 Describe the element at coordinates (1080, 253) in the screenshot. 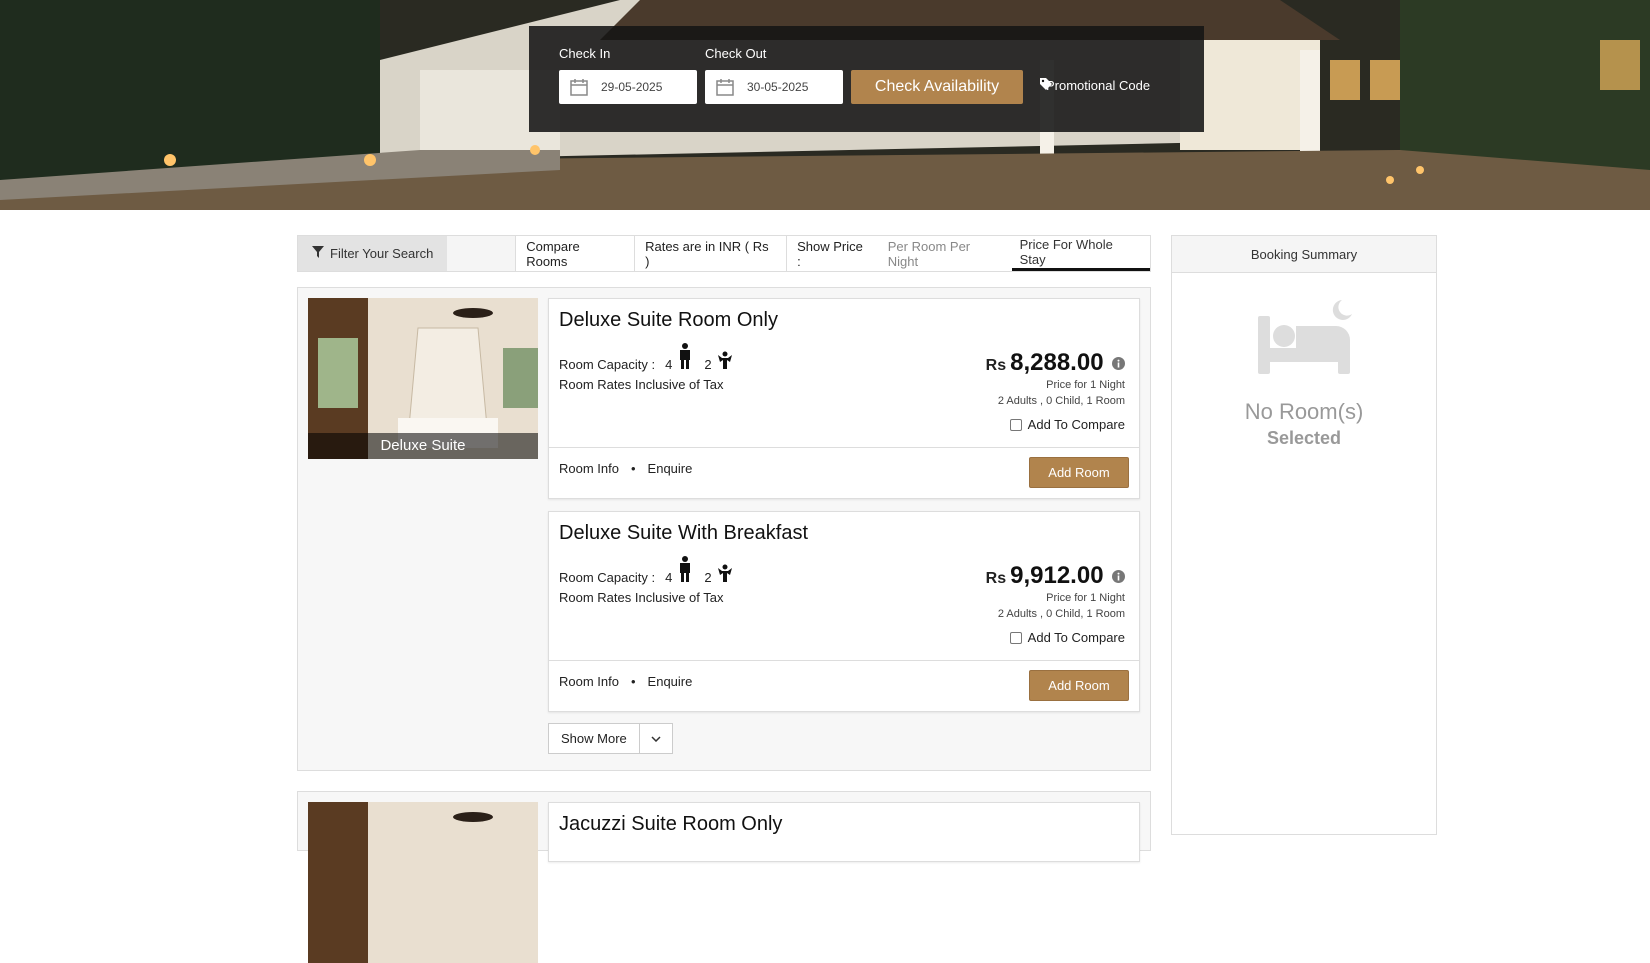

I see `tab-price-whole-stay: Price For Whole Stay` at that location.